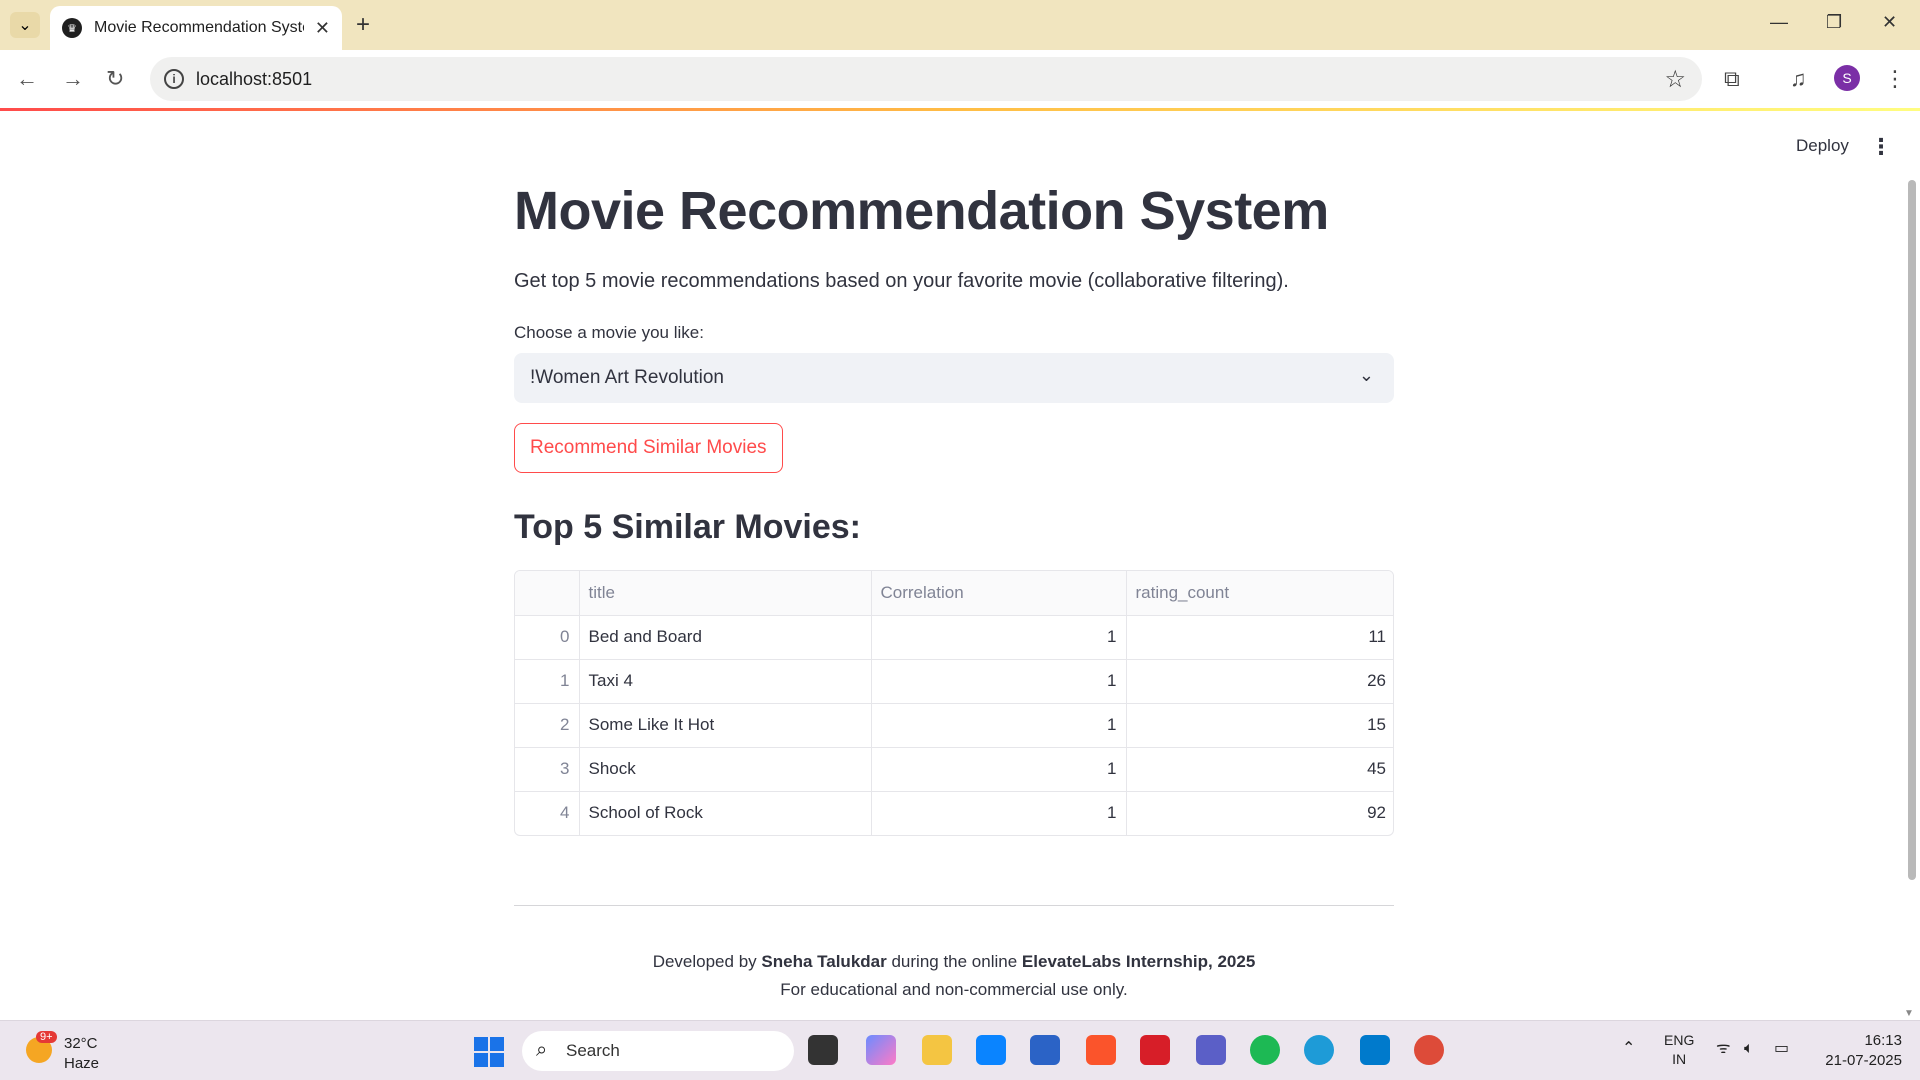 This screenshot has width=1920, height=1080. I want to click on system-clock: 16:13 21-07-2025, so click(1857, 1051).